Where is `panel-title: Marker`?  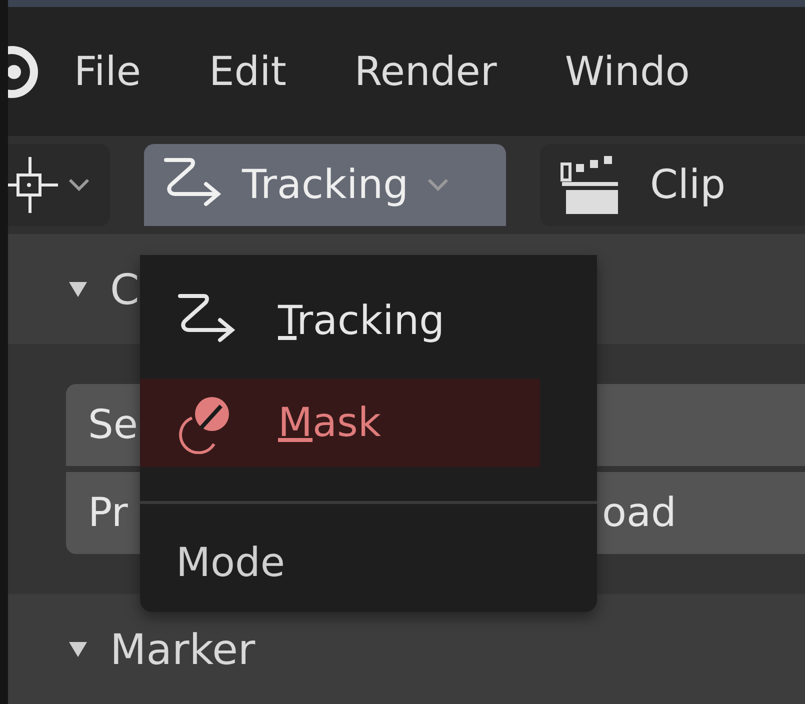
panel-title: Marker is located at coordinates (183, 649).